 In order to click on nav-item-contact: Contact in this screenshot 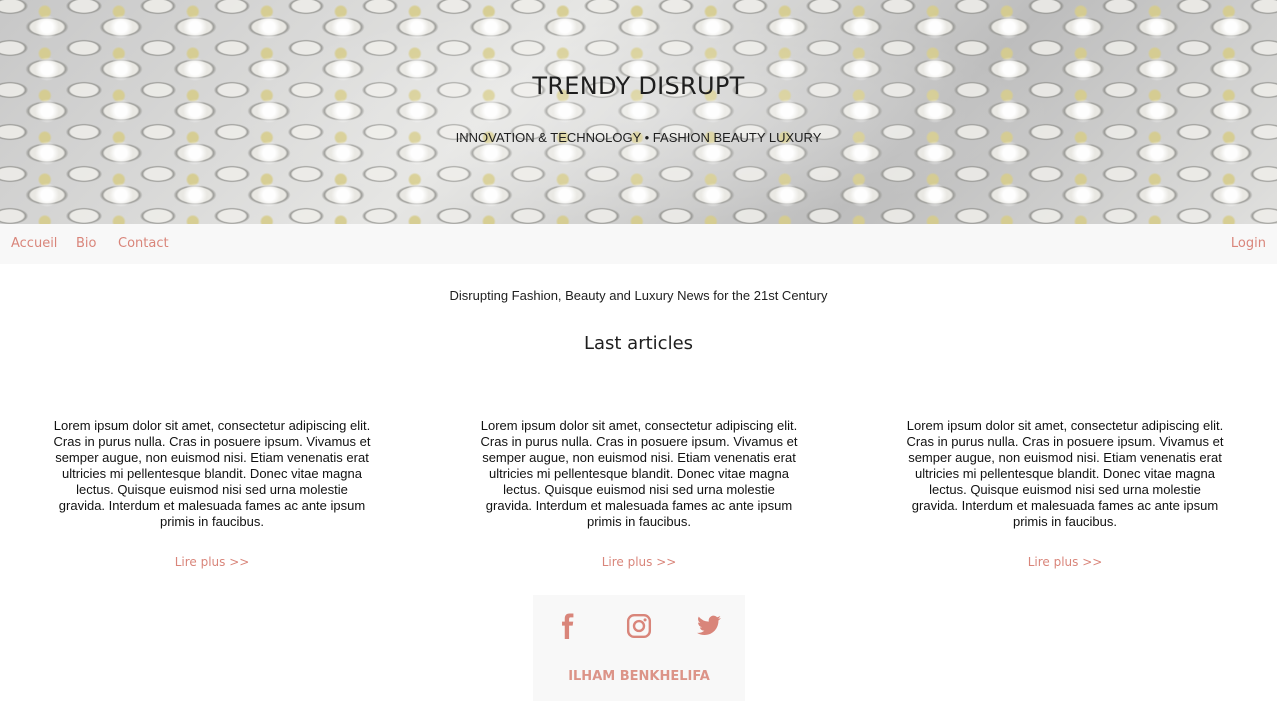, I will do `click(143, 243)`.